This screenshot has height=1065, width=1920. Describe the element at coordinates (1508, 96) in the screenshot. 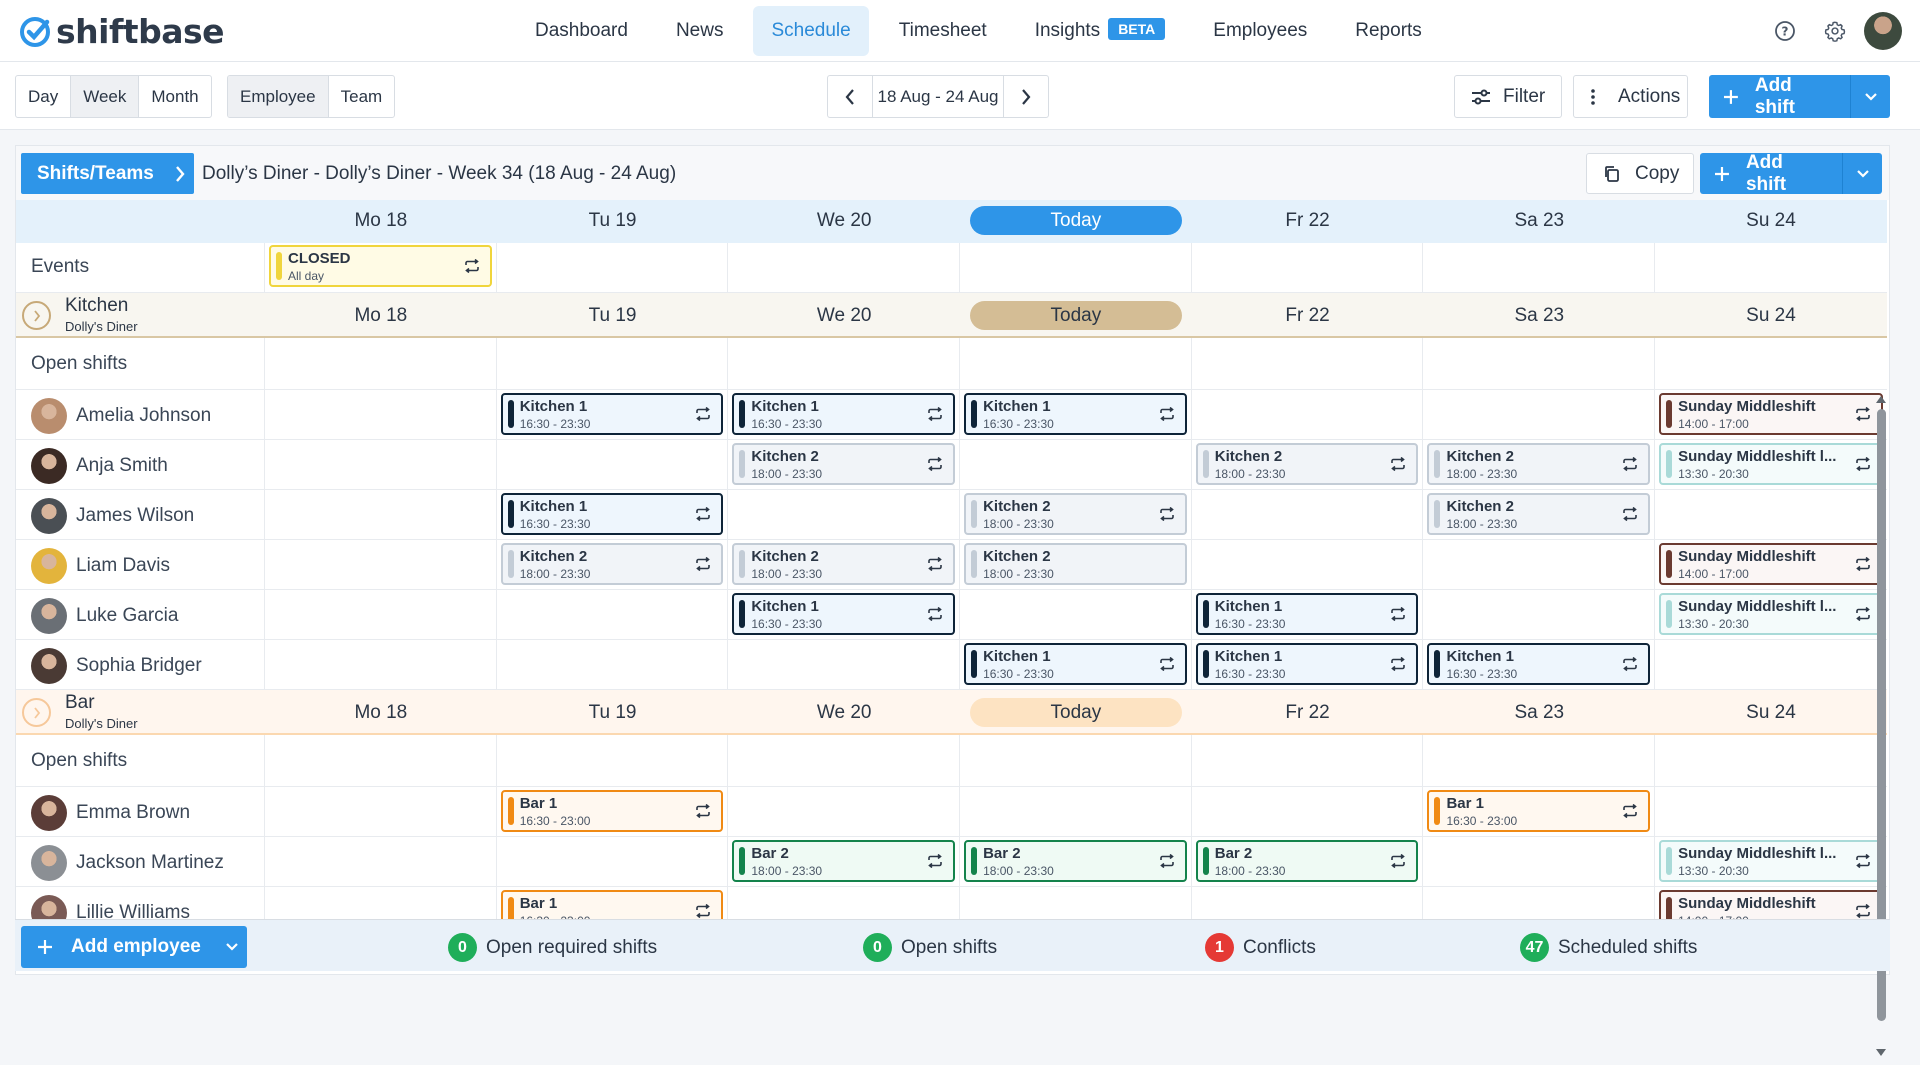

I see `filter-button: Filter` at that location.